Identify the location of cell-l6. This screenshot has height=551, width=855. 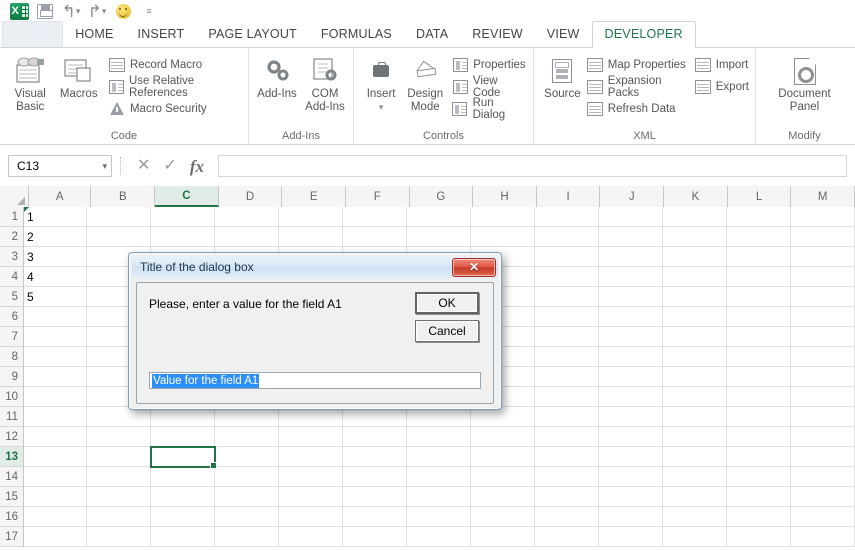
(759, 317).